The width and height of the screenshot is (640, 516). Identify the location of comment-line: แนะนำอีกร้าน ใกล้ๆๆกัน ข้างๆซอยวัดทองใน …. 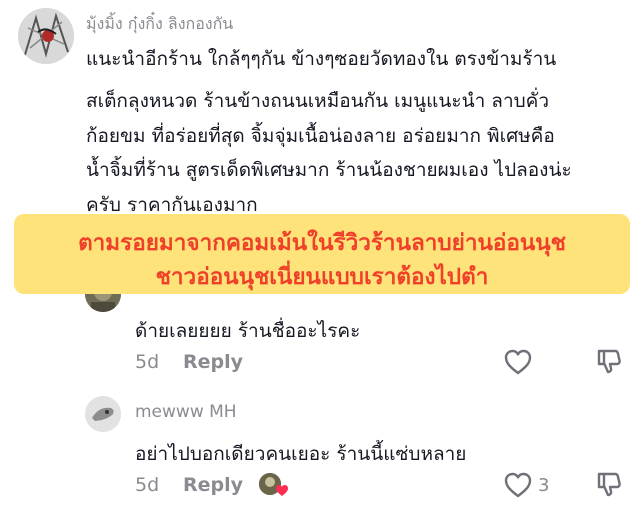
(321, 59).